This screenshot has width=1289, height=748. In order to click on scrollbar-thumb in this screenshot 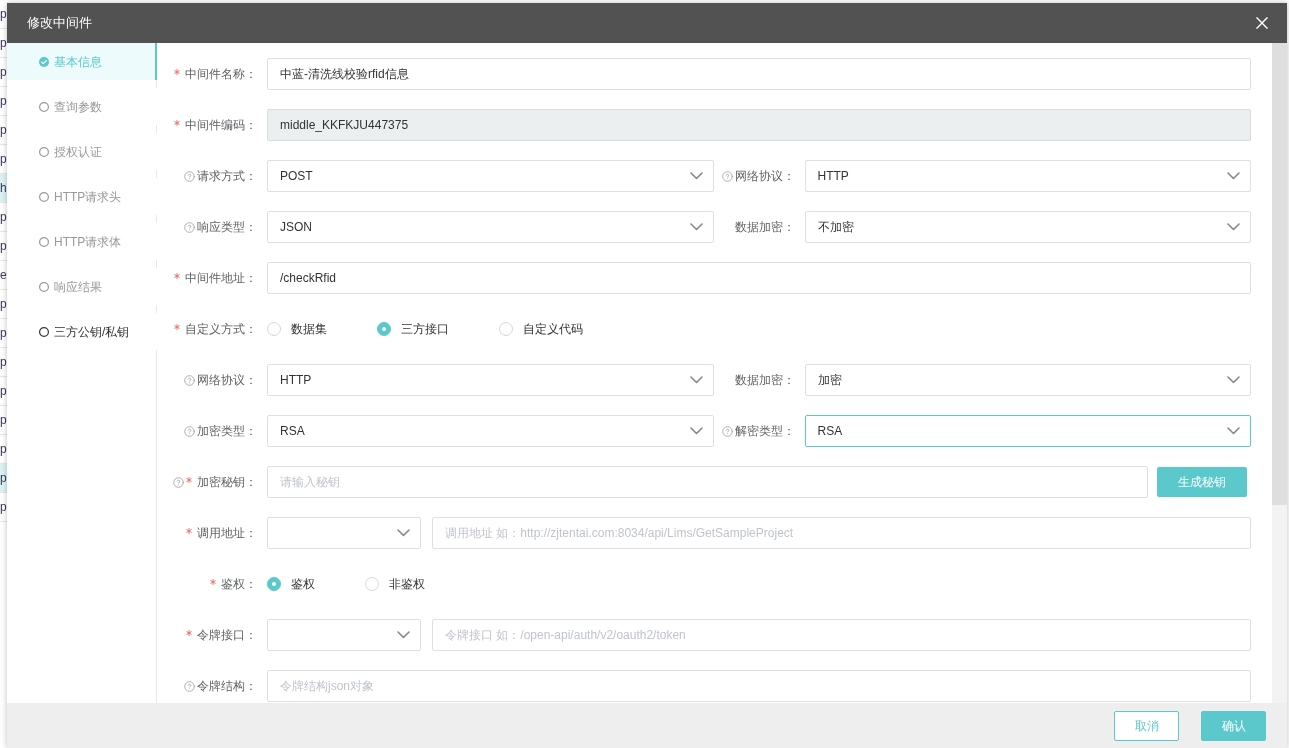, I will do `click(1279, 274)`.